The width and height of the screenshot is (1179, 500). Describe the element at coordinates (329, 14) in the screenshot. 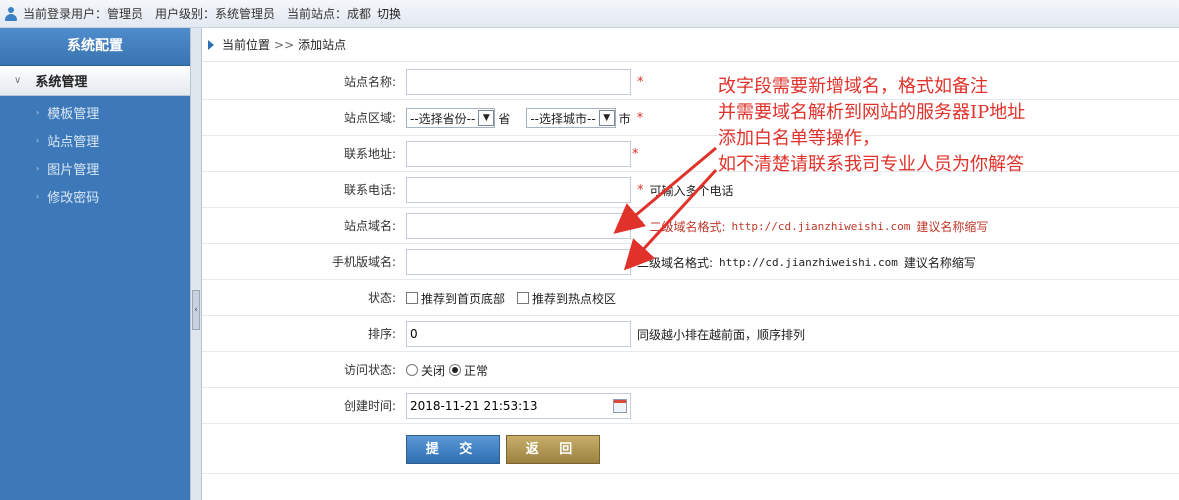

I see `current-site-text: 当前站点：成都` at that location.